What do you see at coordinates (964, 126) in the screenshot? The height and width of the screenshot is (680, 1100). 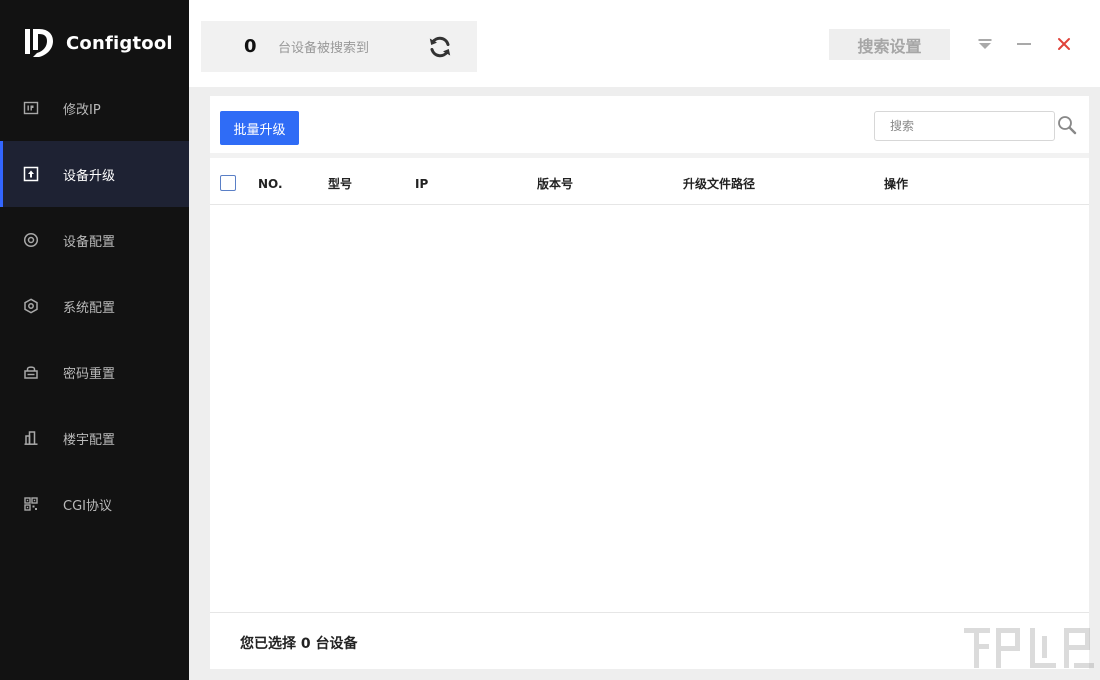 I see `search-input` at bounding box center [964, 126].